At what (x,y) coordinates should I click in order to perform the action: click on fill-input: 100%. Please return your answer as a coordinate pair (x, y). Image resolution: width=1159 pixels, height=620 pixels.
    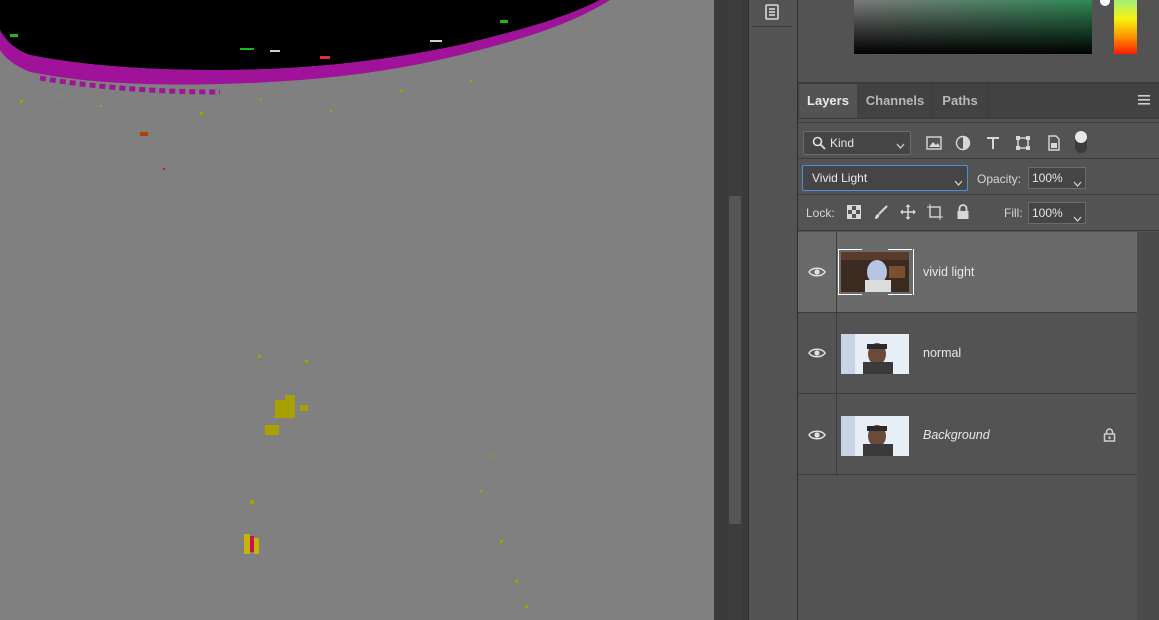
    Looking at the image, I should click on (1050, 213).